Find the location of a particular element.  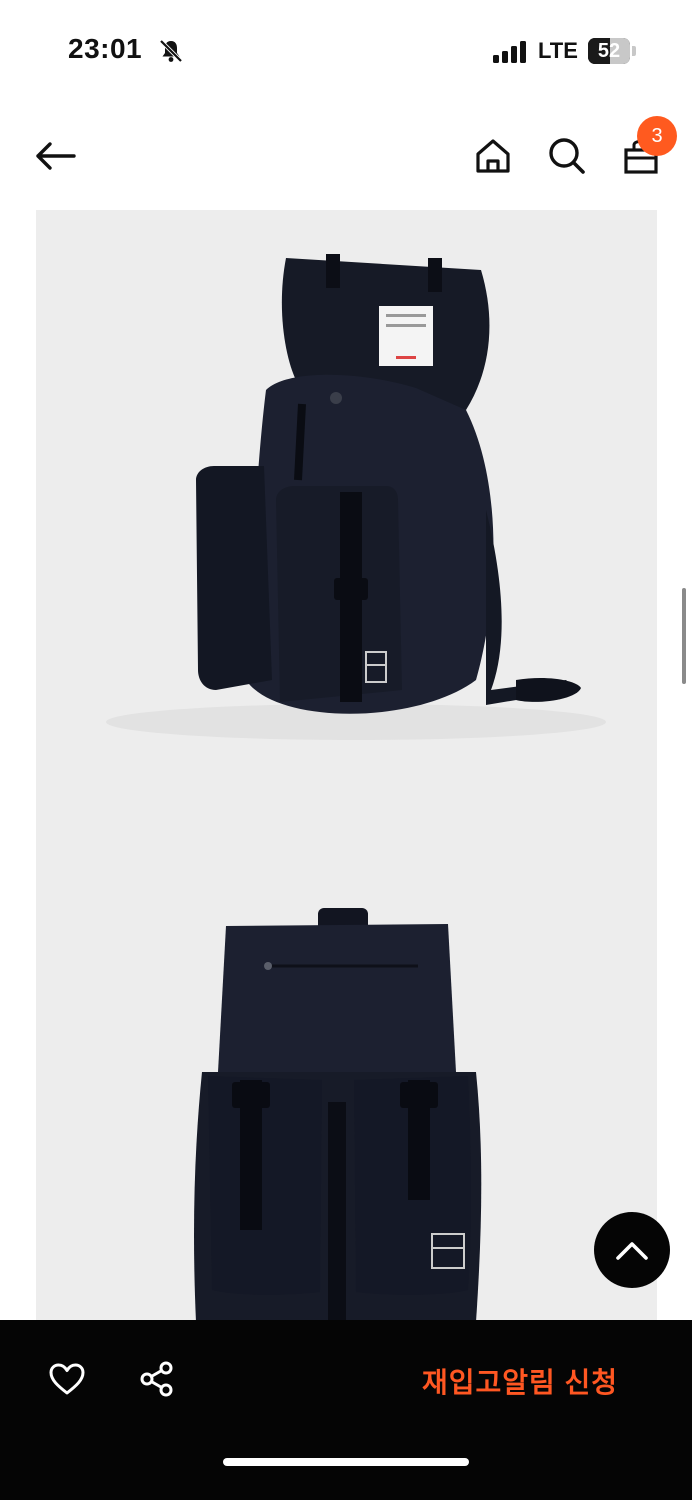

wishlist-button is located at coordinates (67, 1379).